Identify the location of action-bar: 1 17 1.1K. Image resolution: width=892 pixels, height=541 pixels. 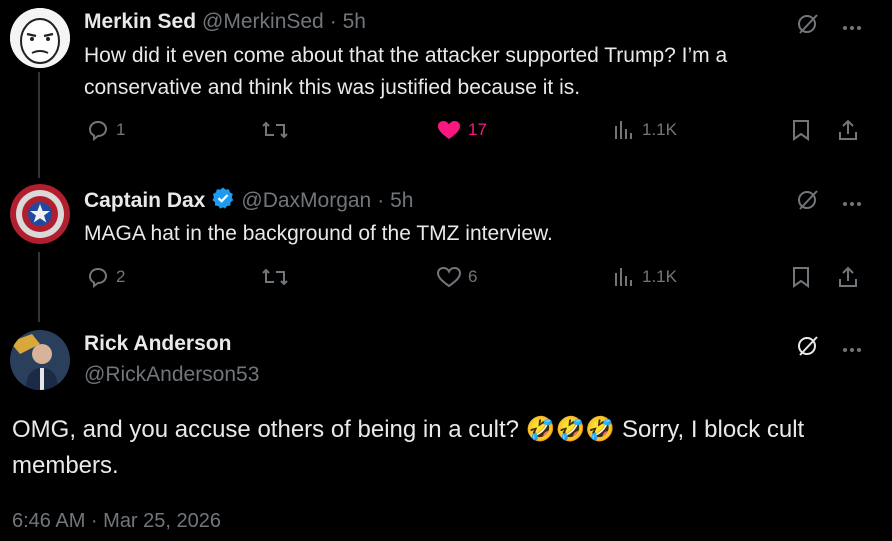
(477, 134).